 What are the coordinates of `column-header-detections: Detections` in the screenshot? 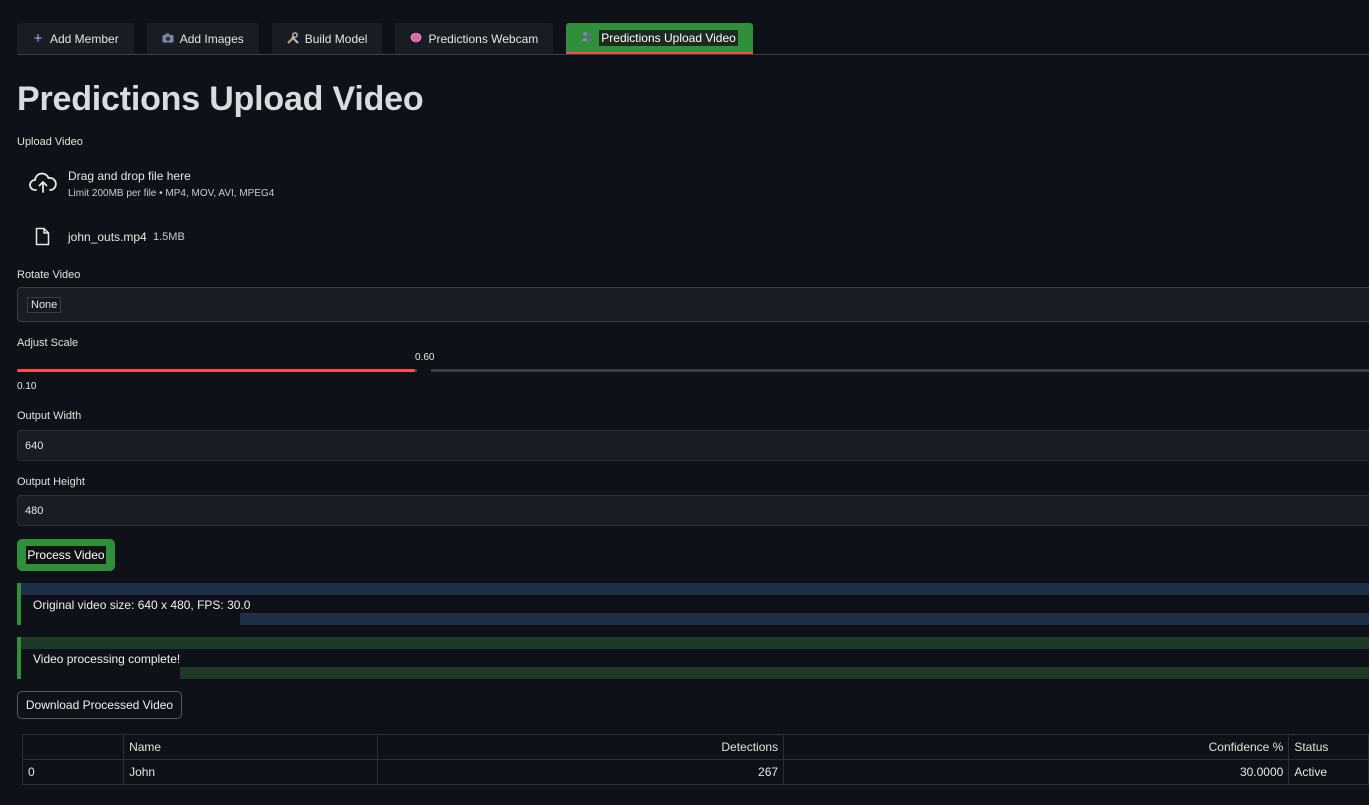 It's located at (580, 747).